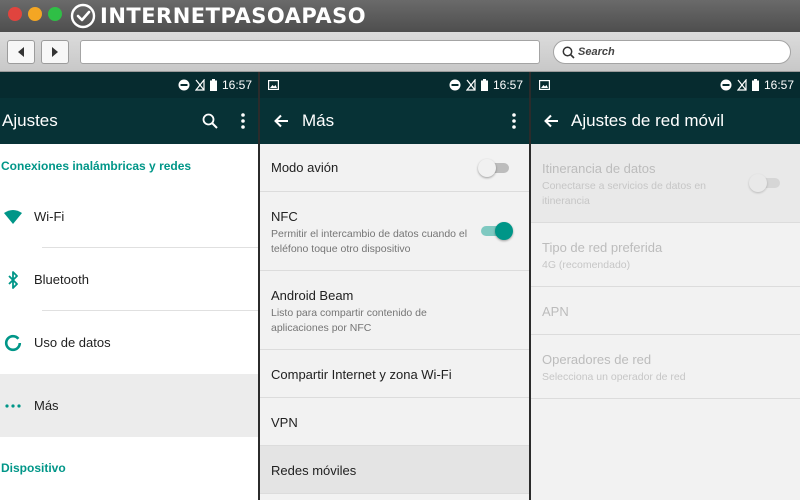 Image resolution: width=800 pixels, height=500 pixels. Describe the element at coordinates (314, 470) in the screenshot. I see `setting-title: Redes móviles` at that location.